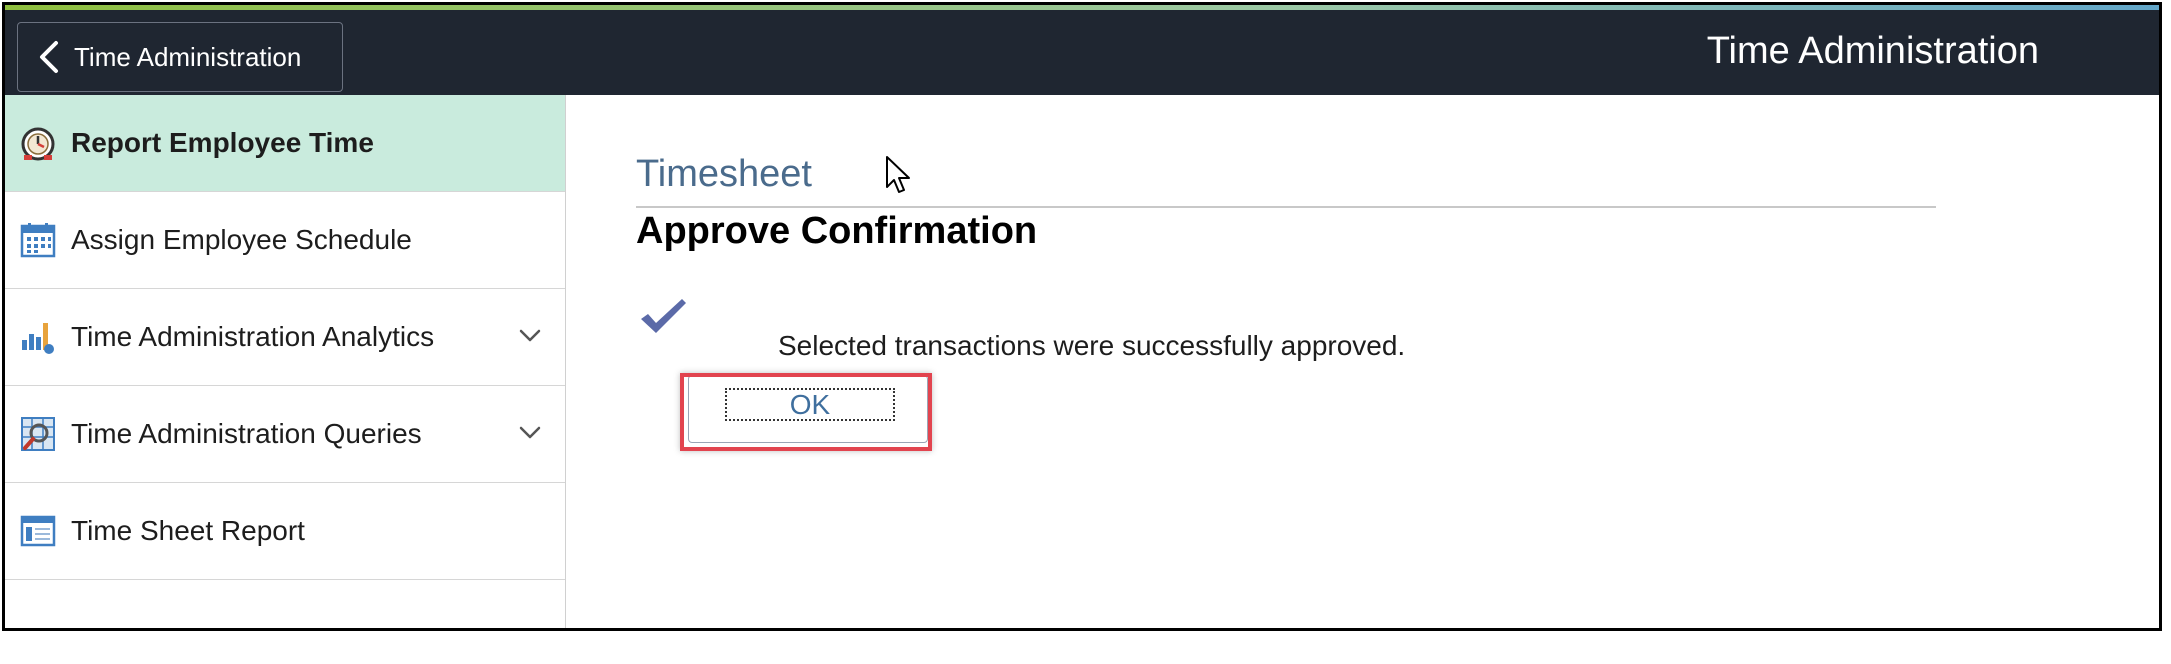  Describe the element at coordinates (1286, 207) in the screenshot. I see `divider` at that location.